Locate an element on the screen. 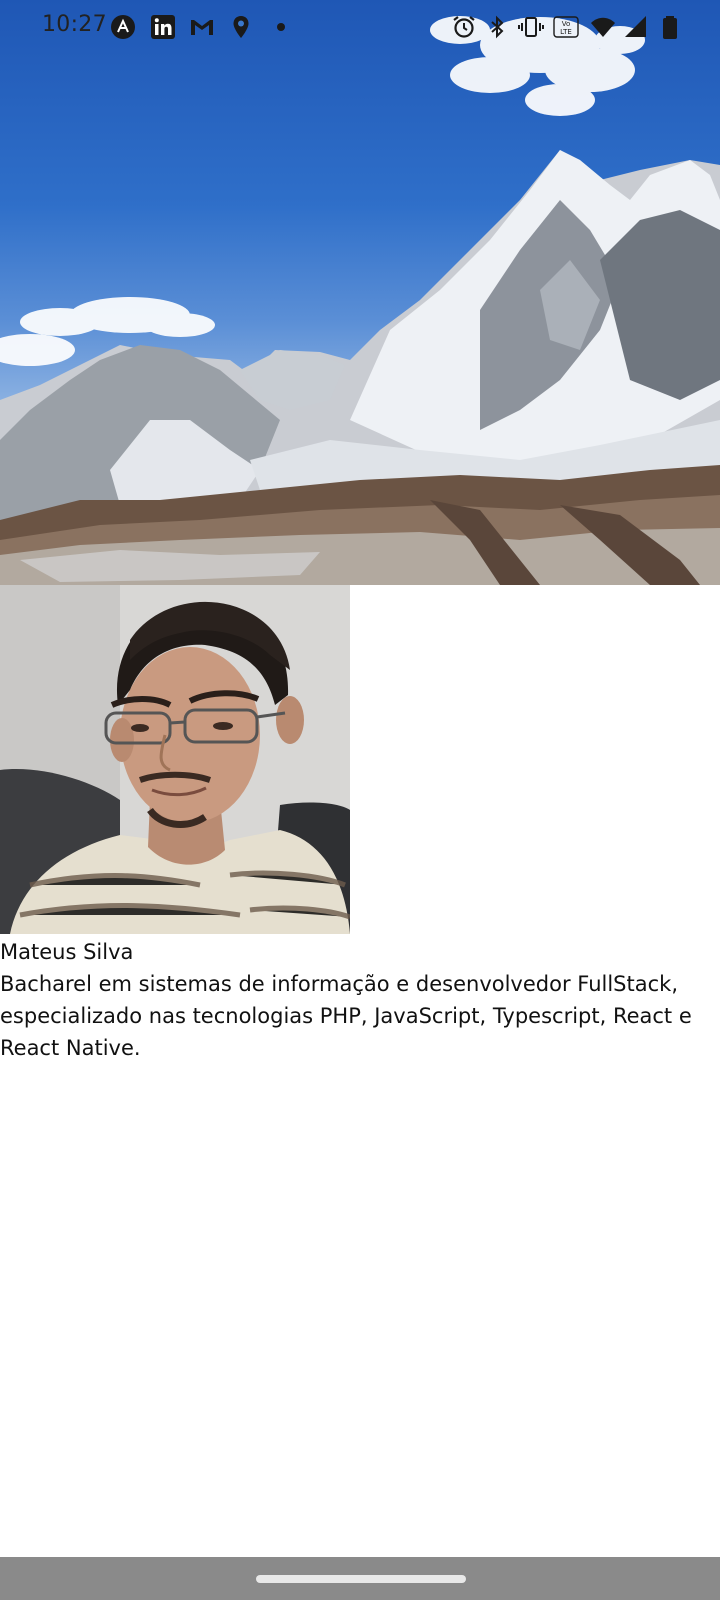 The image size is (720, 1600). gmail-icon is located at coordinates (202, 27).